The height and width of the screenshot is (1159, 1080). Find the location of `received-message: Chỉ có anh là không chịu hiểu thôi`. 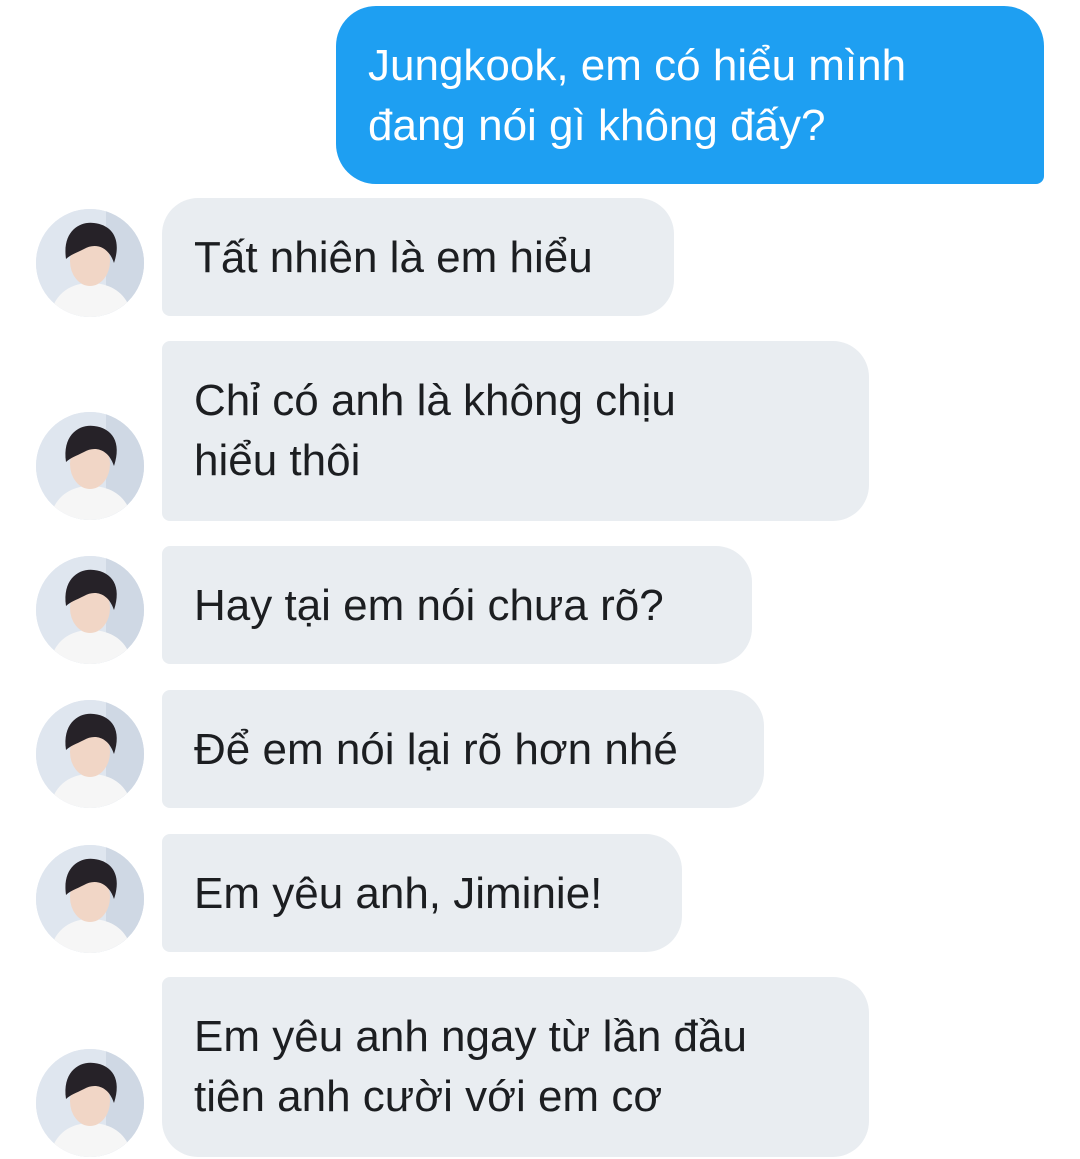

received-message: Chỉ có anh là không chịu hiểu thôi is located at coordinates (515, 431).